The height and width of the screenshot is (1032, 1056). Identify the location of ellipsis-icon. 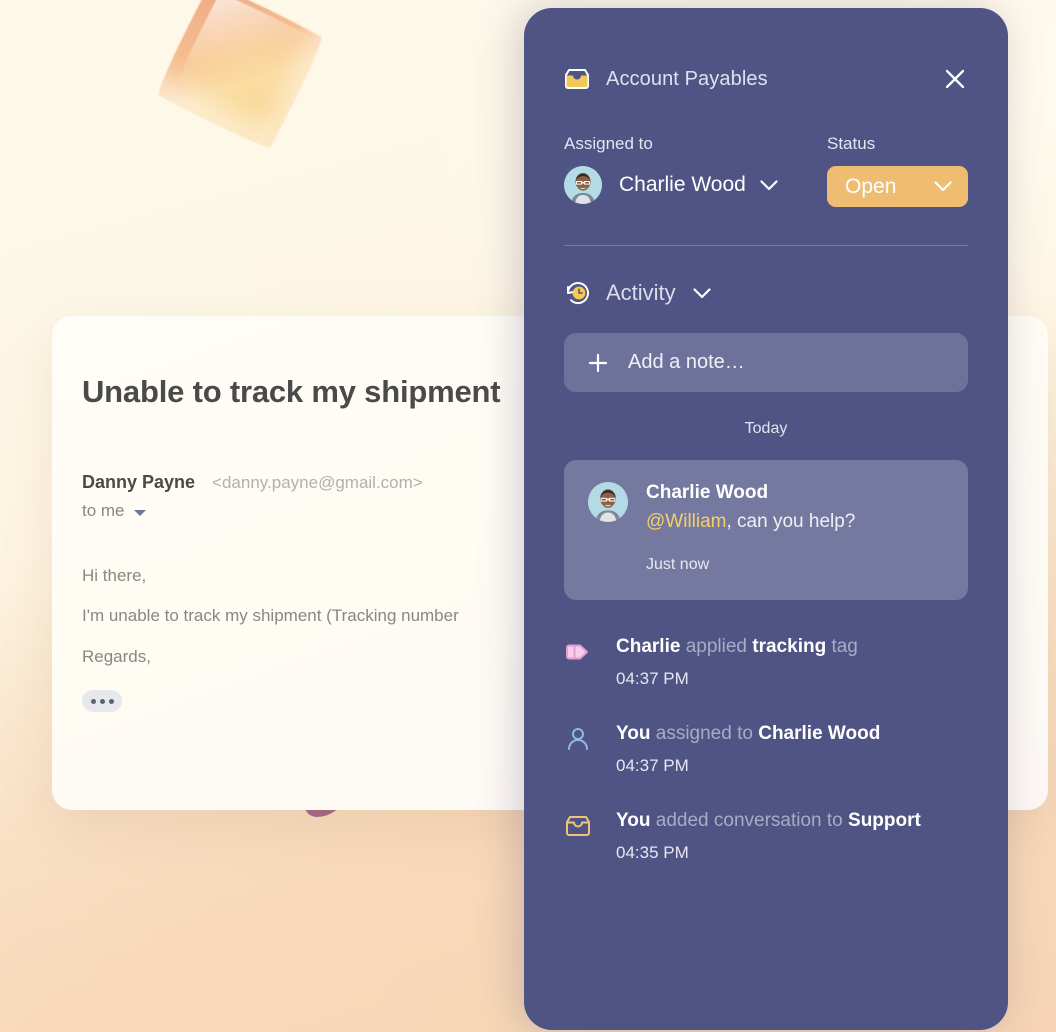
(102, 701).